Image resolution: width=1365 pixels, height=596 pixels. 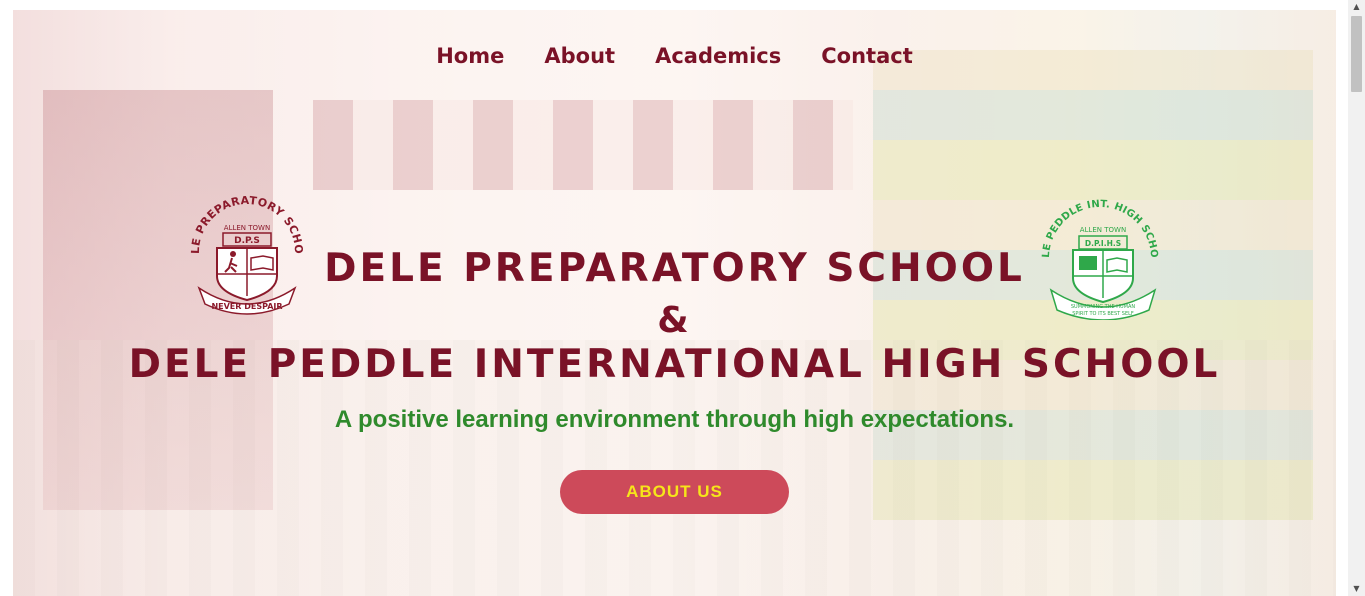 What do you see at coordinates (247, 241) in the screenshot?
I see `dps-initials-text: D.P.S` at bounding box center [247, 241].